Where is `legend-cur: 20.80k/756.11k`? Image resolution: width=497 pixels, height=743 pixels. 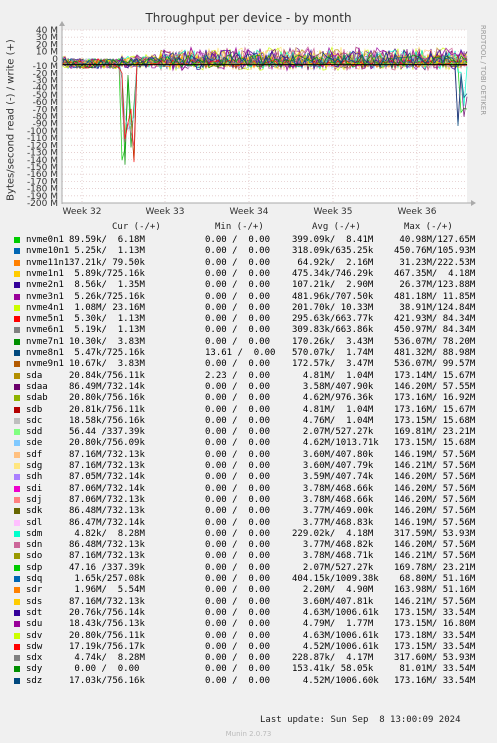 legend-cur: 20.80k/756.11k is located at coordinates (107, 635).